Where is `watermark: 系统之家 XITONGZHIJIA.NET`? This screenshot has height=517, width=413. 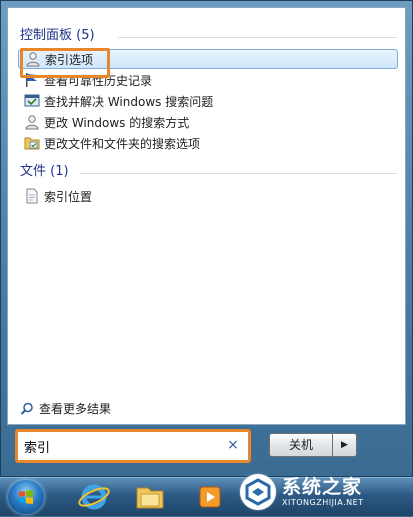
watermark: 系统之家 XITONGZHIJIA.NET is located at coordinates (325, 492).